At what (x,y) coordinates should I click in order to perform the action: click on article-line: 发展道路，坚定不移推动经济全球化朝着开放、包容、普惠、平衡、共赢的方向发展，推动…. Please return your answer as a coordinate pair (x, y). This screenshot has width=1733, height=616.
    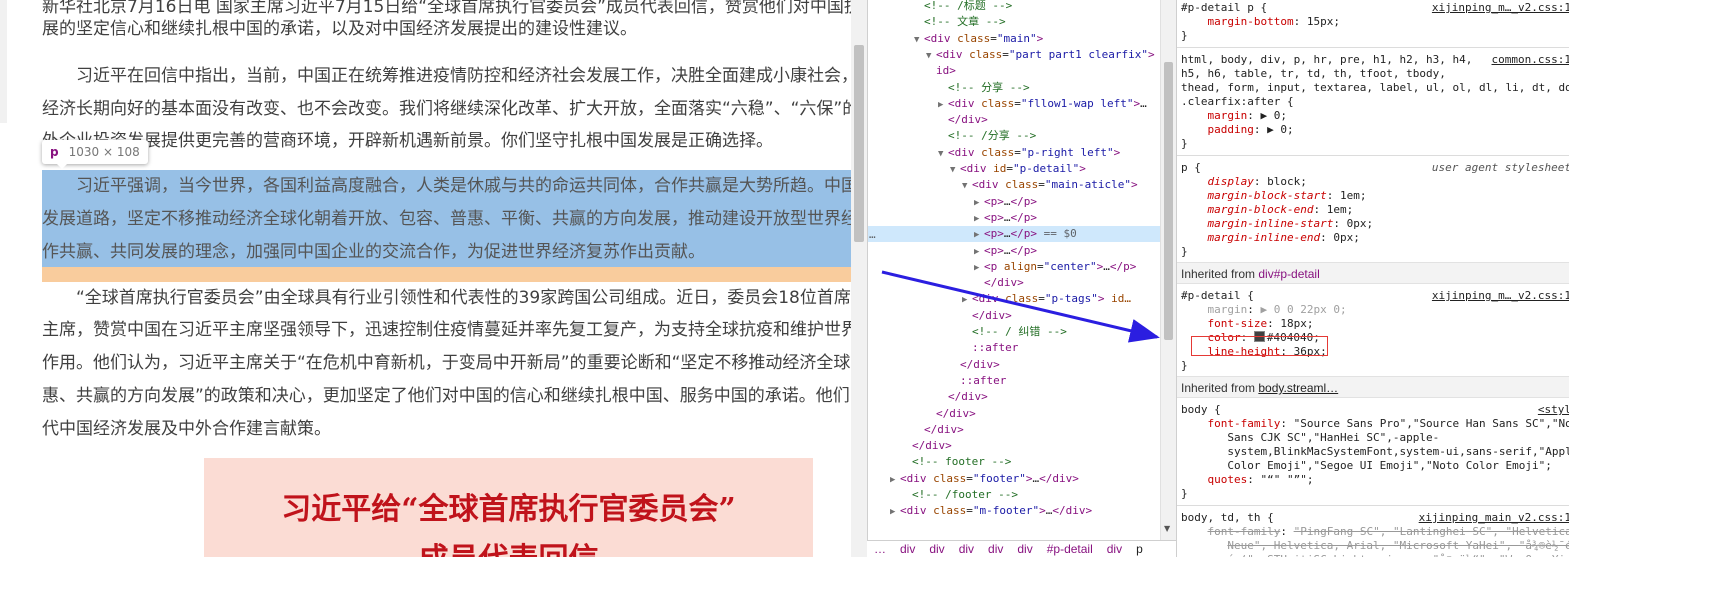
    Looking at the image, I should click on (454, 219).